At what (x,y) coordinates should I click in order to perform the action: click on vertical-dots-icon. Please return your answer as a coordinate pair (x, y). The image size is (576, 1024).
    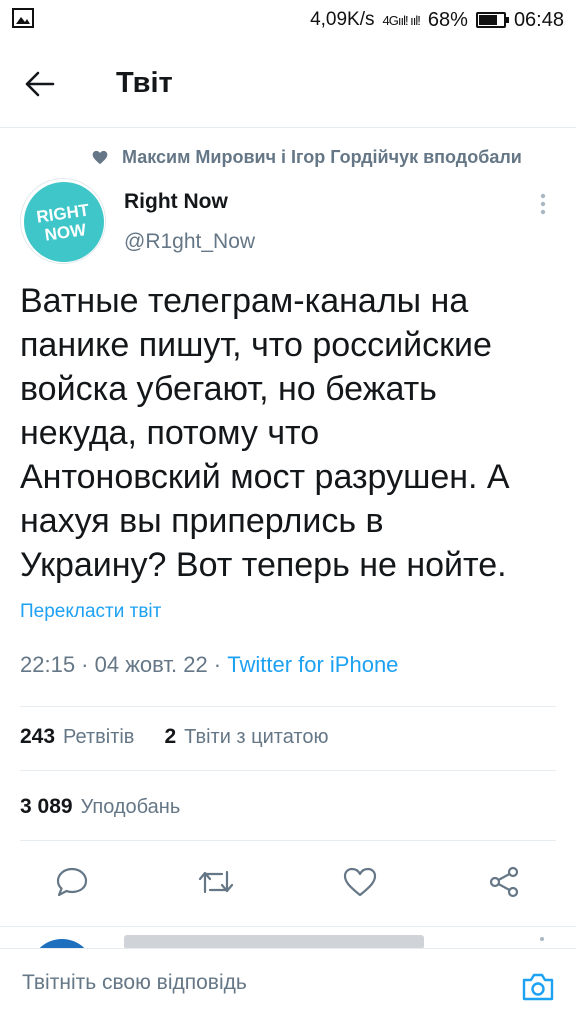
    Looking at the image, I should click on (543, 204).